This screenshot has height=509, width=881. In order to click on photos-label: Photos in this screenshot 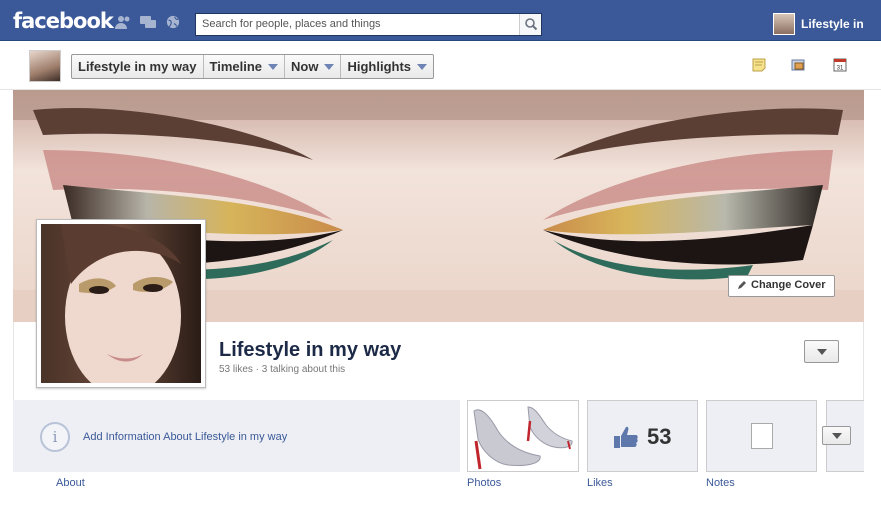, I will do `click(484, 483)`.